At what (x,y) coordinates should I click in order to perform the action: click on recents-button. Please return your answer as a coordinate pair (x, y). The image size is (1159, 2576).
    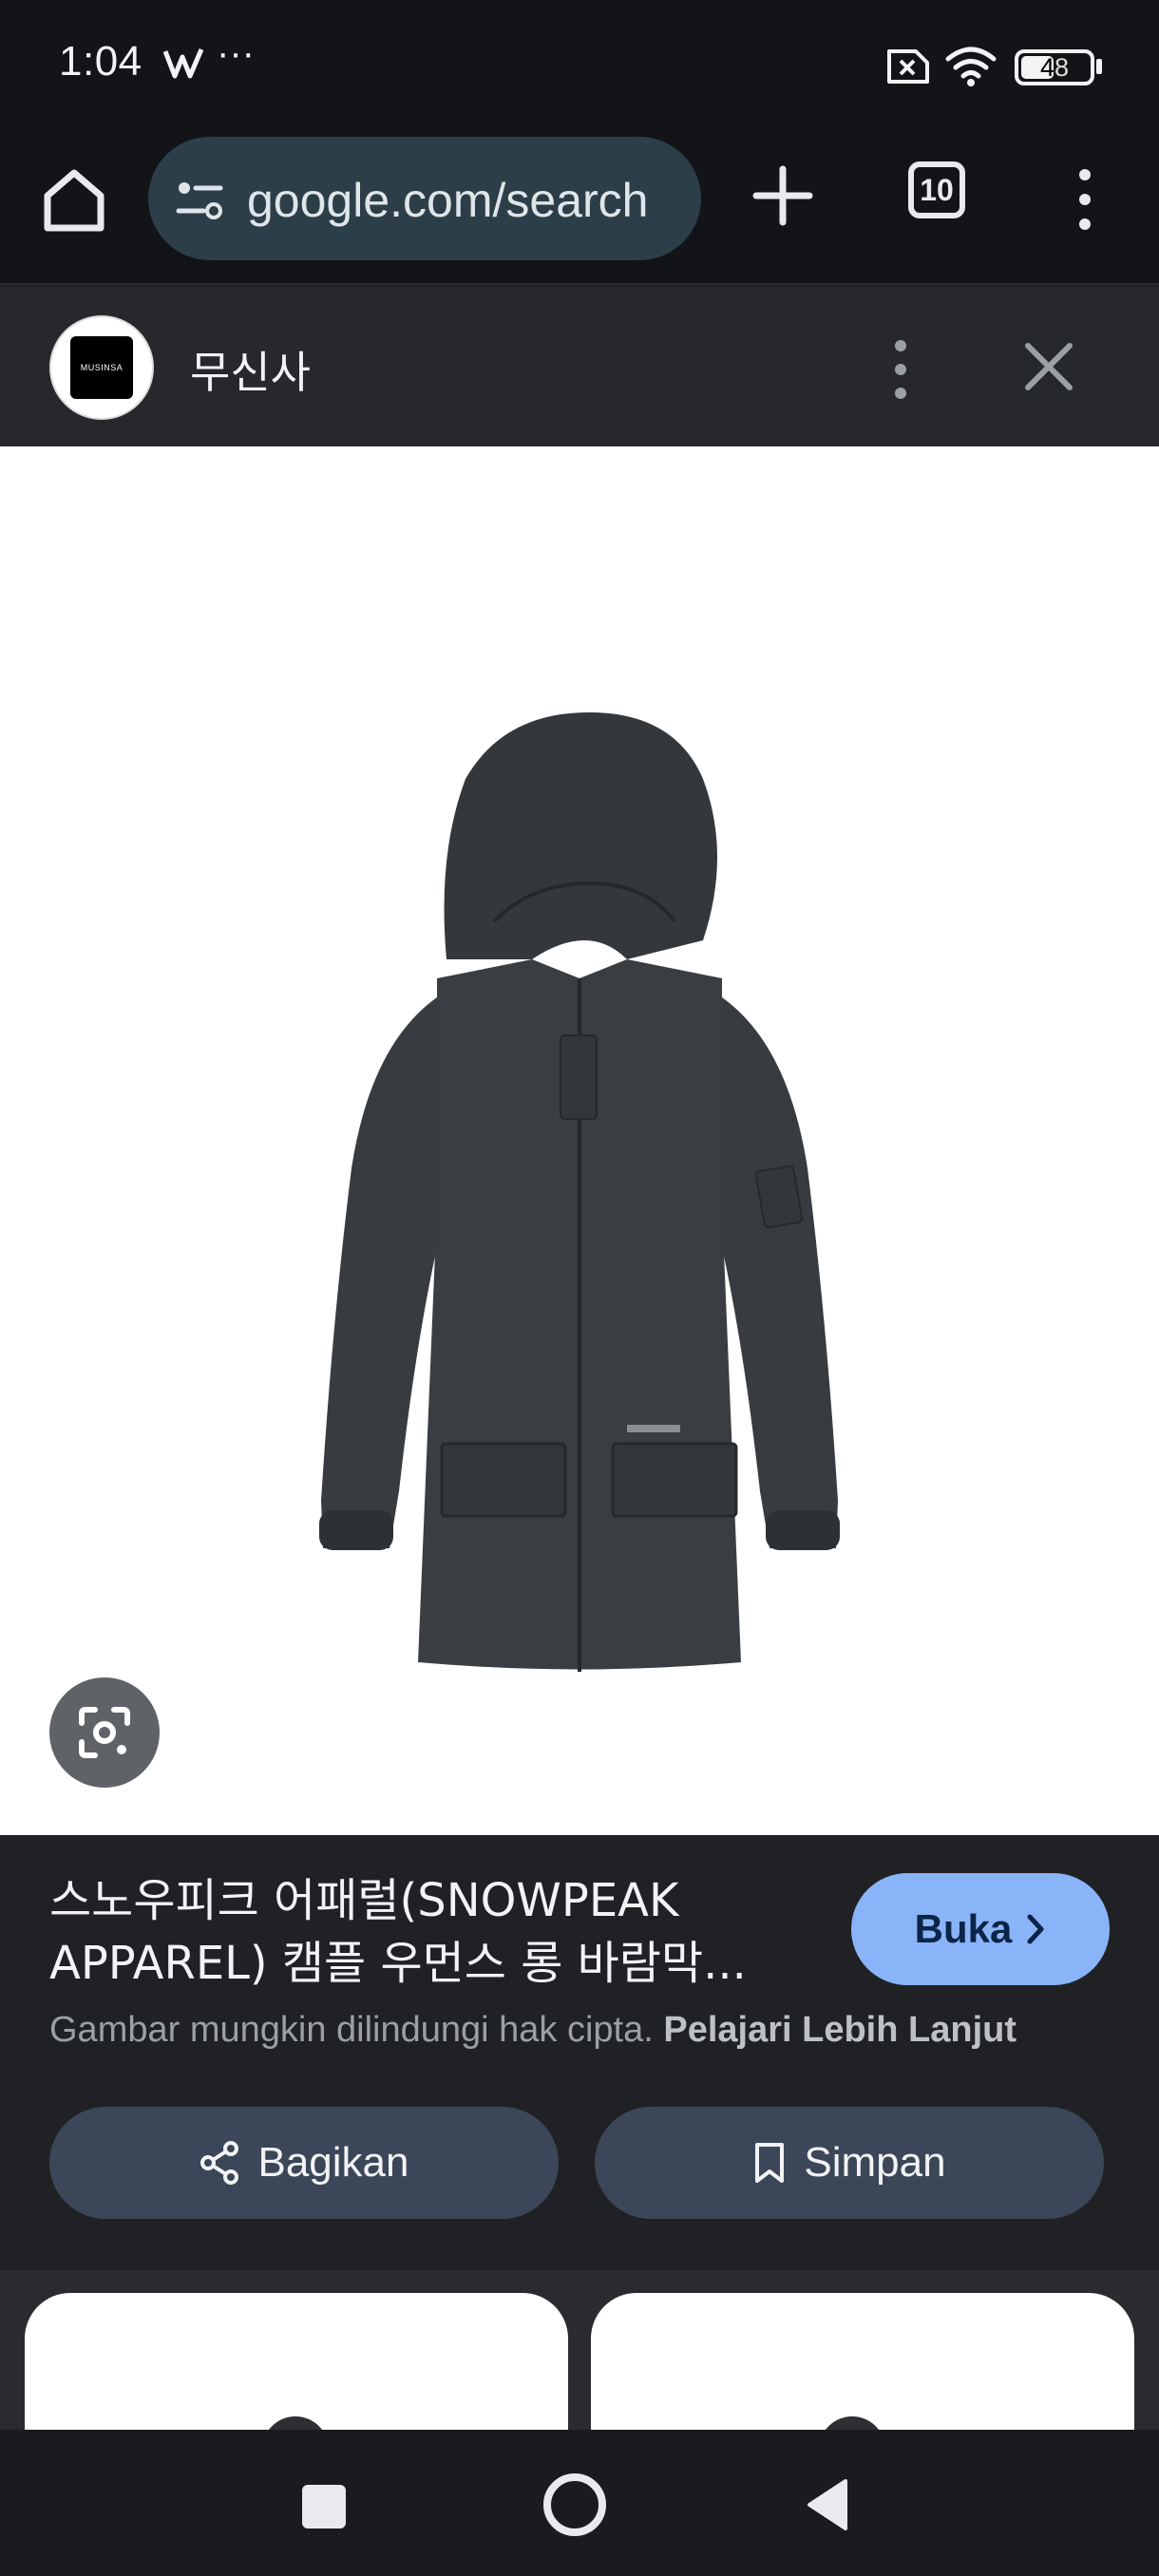
    Looking at the image, I should click on (324, 2507).